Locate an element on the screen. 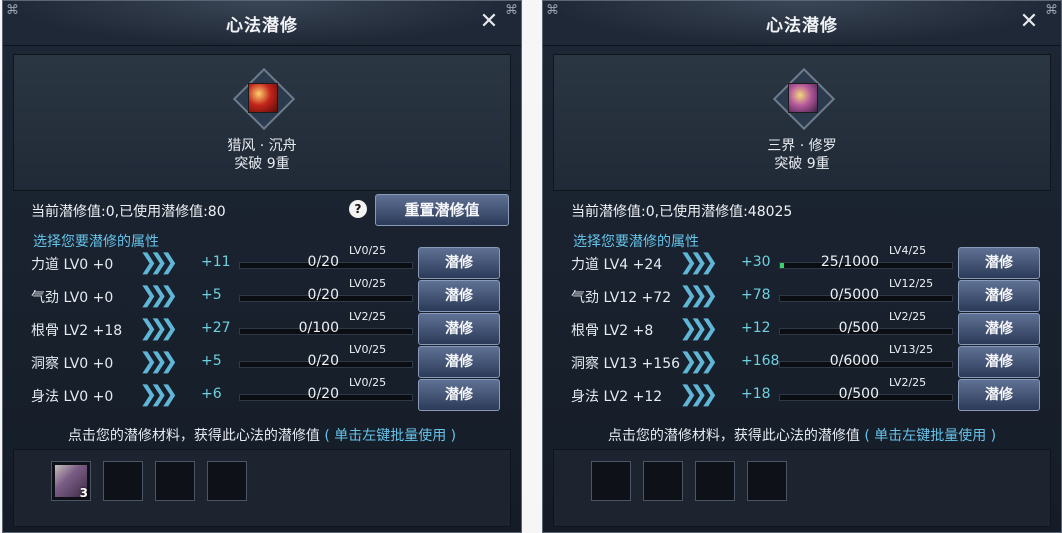 Image resolution: width=1062 pixels, height=533 pixels. progress-text: 0/6000 is located at coordinates (854, 361).